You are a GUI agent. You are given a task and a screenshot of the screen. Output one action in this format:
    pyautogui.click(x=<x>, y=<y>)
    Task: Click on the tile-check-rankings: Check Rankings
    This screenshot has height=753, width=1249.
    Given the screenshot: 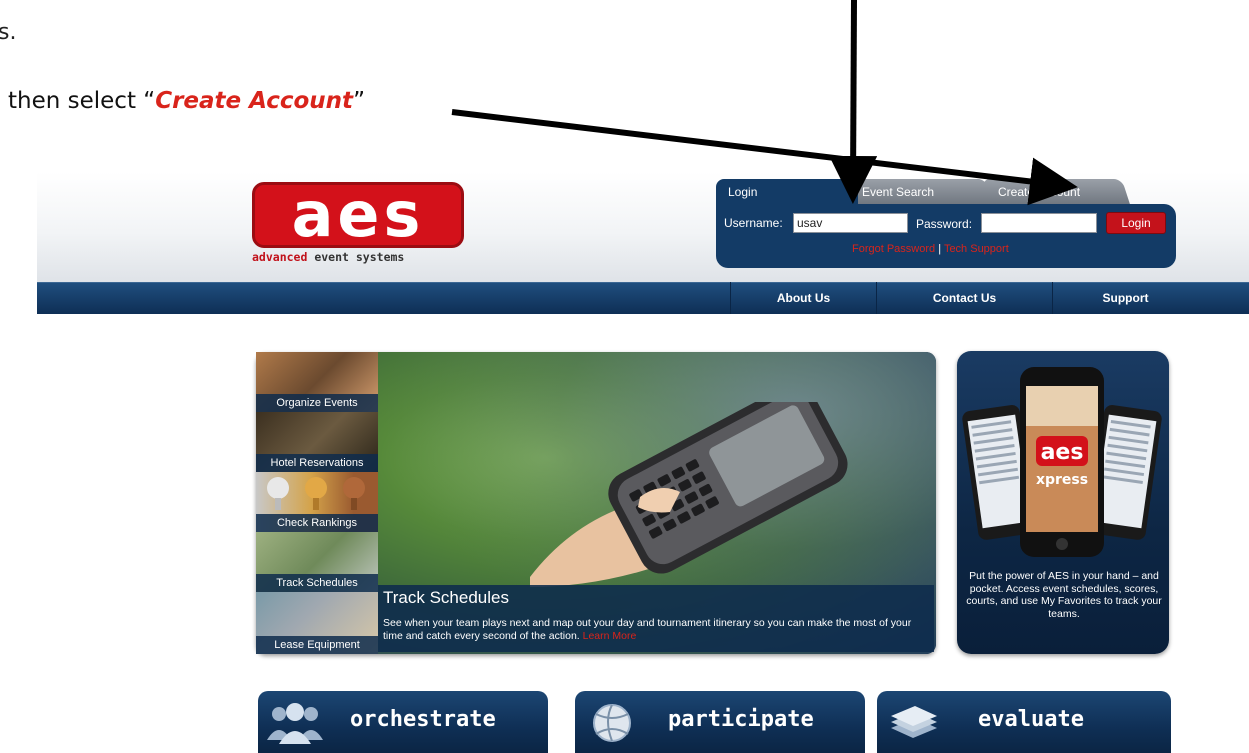 What is the action you would take?
    pyautogui.click(x=317, y=502)
    